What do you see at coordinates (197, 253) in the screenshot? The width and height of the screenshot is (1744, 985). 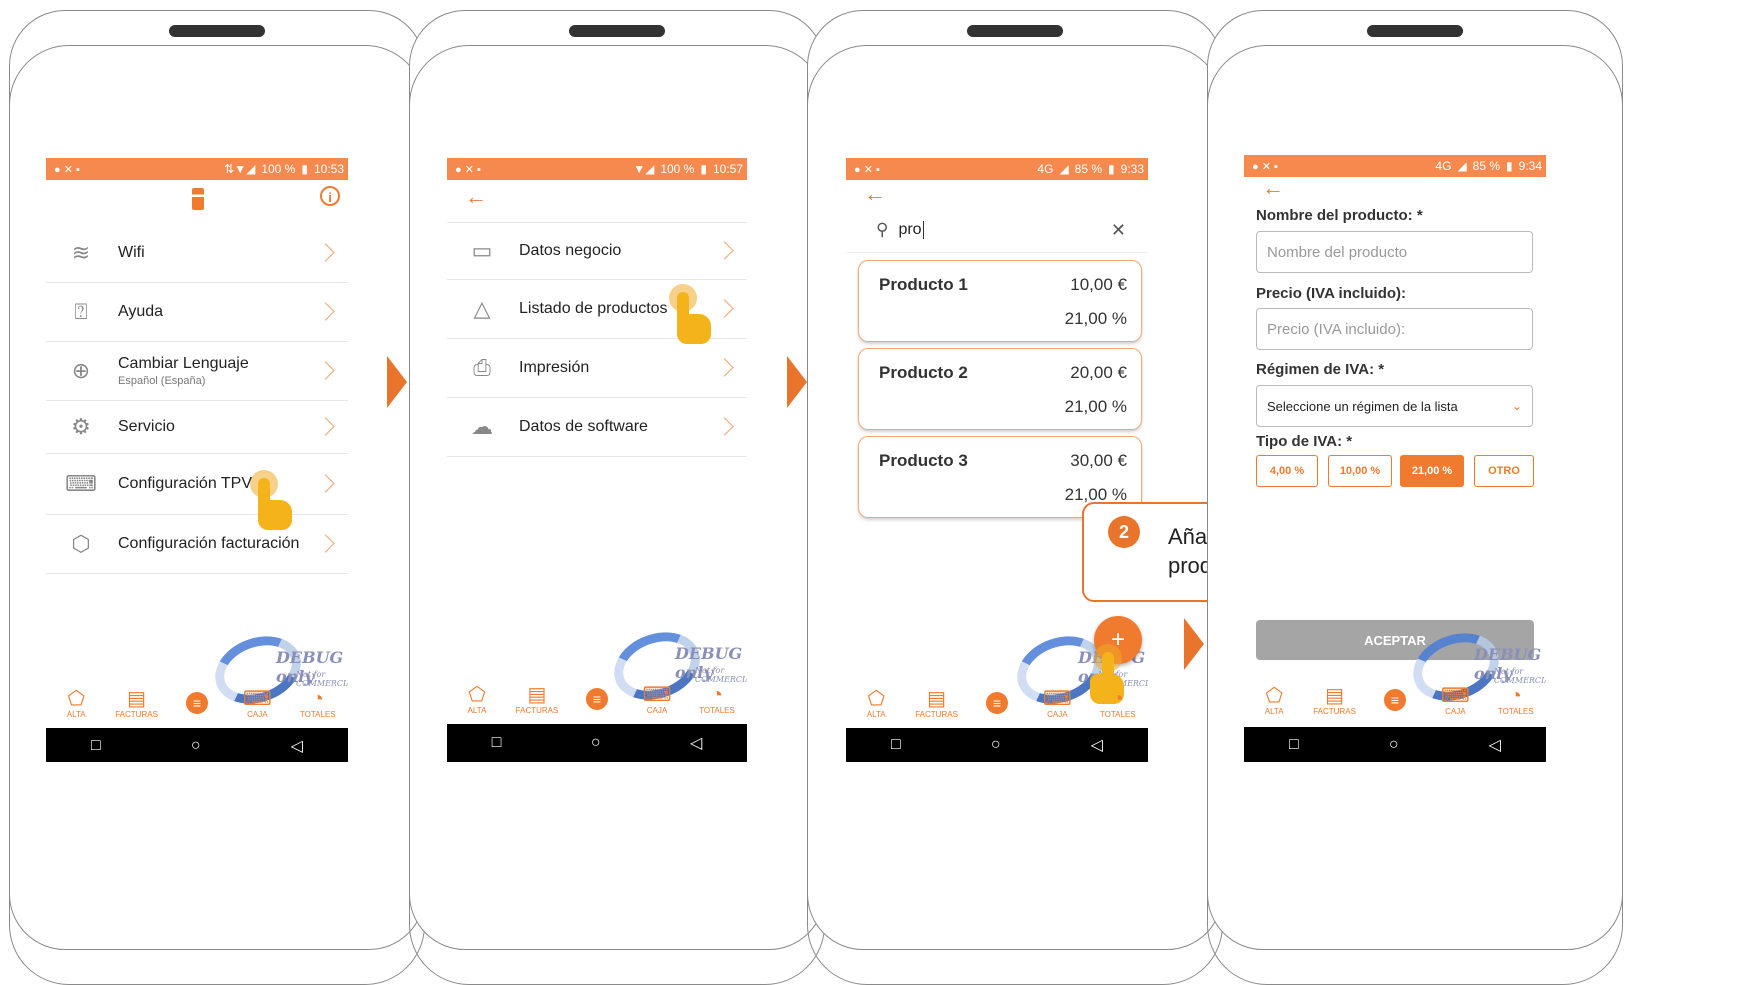 I see `menu-item-wifi: ≋ Wifi` at bounding box center [197, 253].